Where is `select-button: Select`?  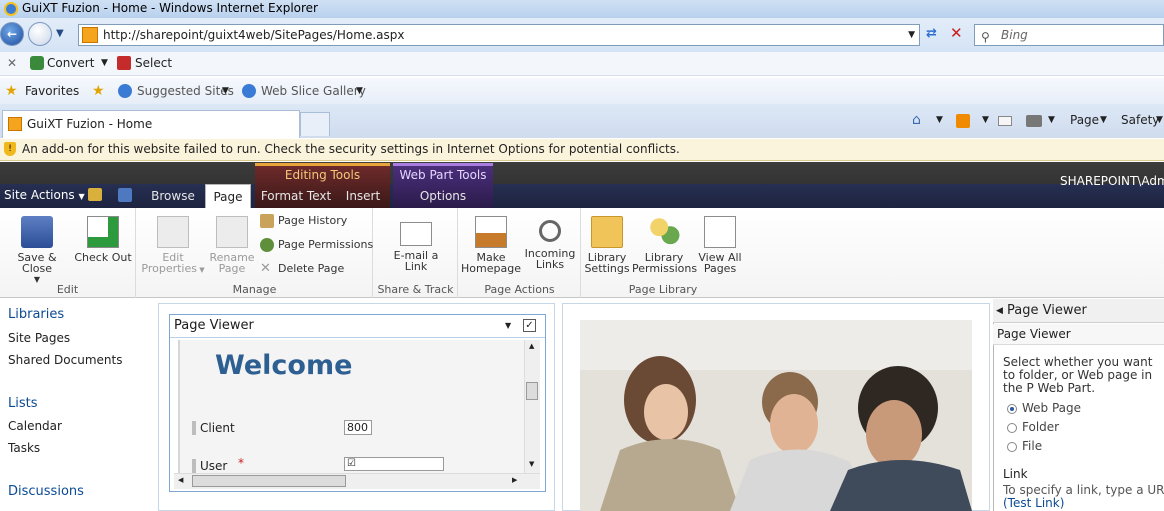 select-button: Select is located at coordinates (153, 63).